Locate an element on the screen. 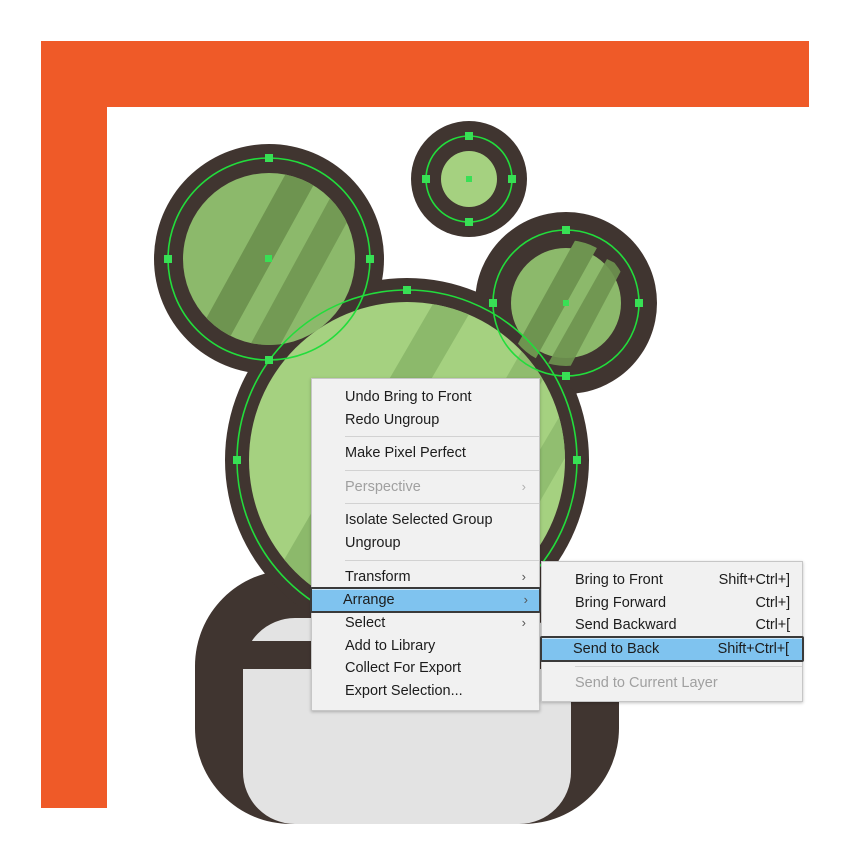  menu-item-isolate-selected-group: Isolate Selected Group is located at coordinates (425, 520).